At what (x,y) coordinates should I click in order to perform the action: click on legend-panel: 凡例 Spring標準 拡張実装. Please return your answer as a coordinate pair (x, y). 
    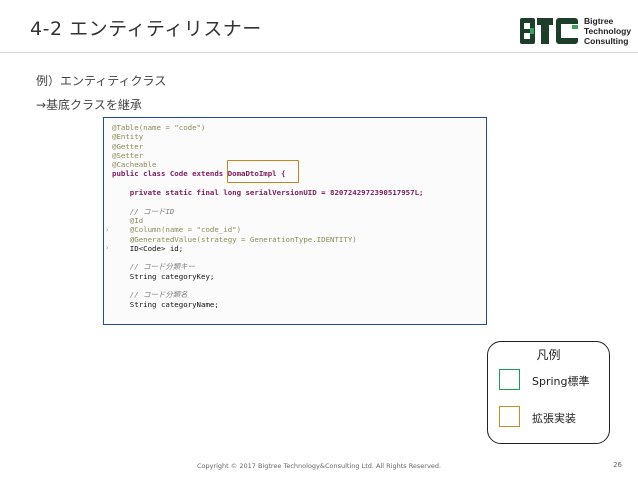
    Looking at the image, I should click on (548, 392).